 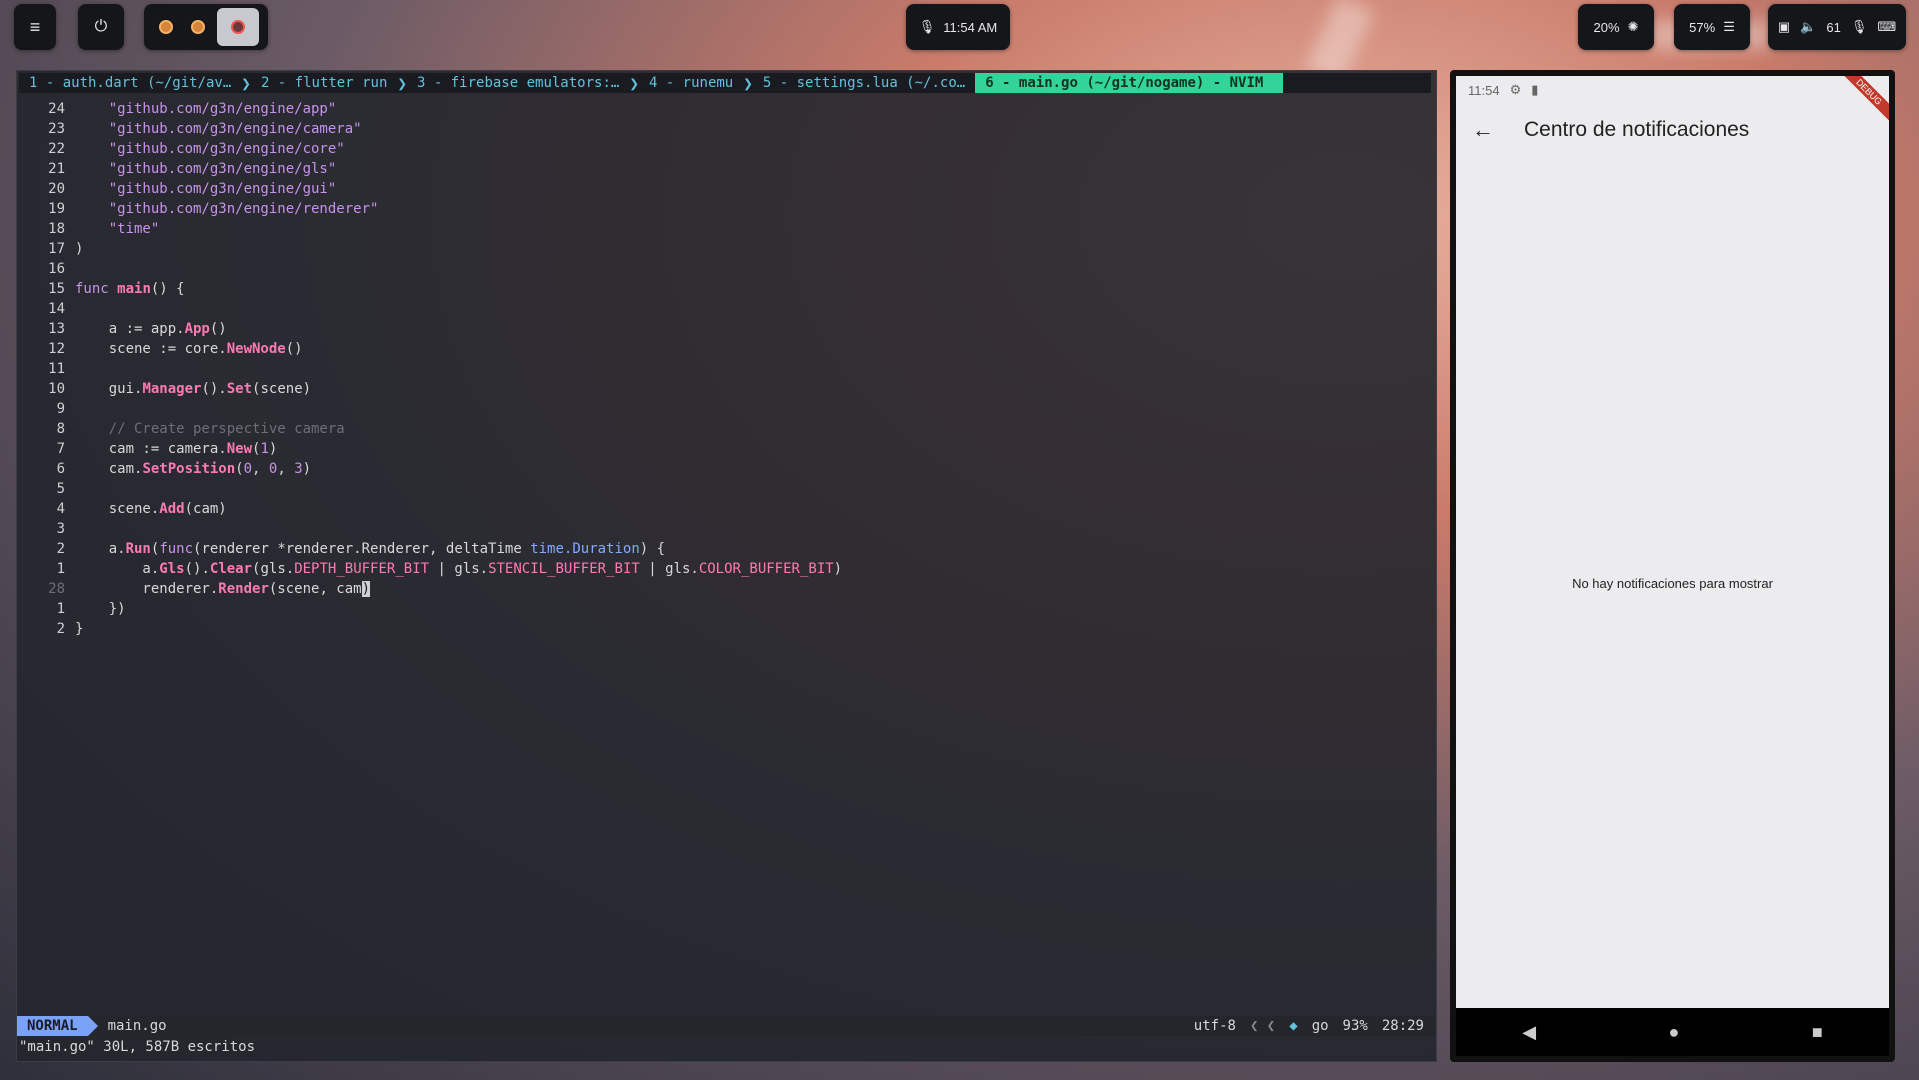 I want to click on back-arrow-icon: ←, so click(x=1483, y=130).